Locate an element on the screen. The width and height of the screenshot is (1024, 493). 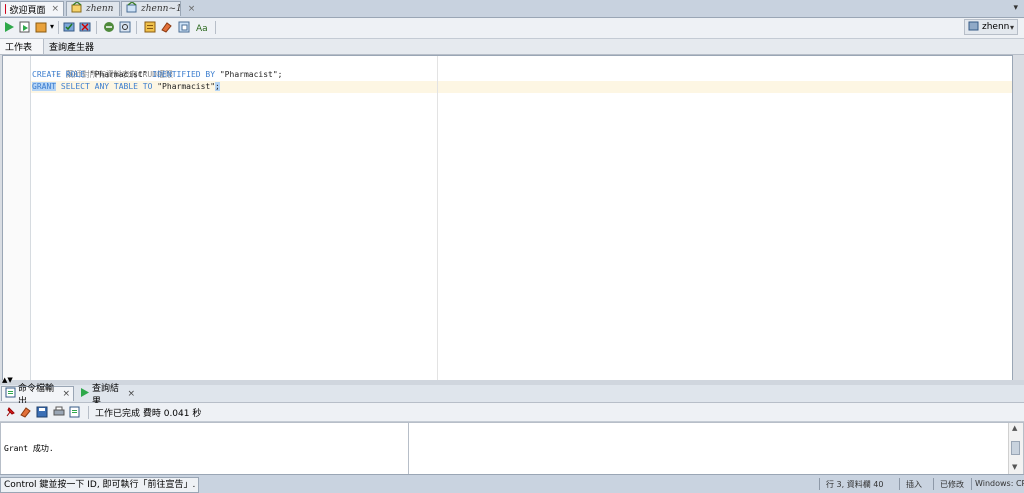
output-text: Grant 成功. is located at coordinates (29, 448).